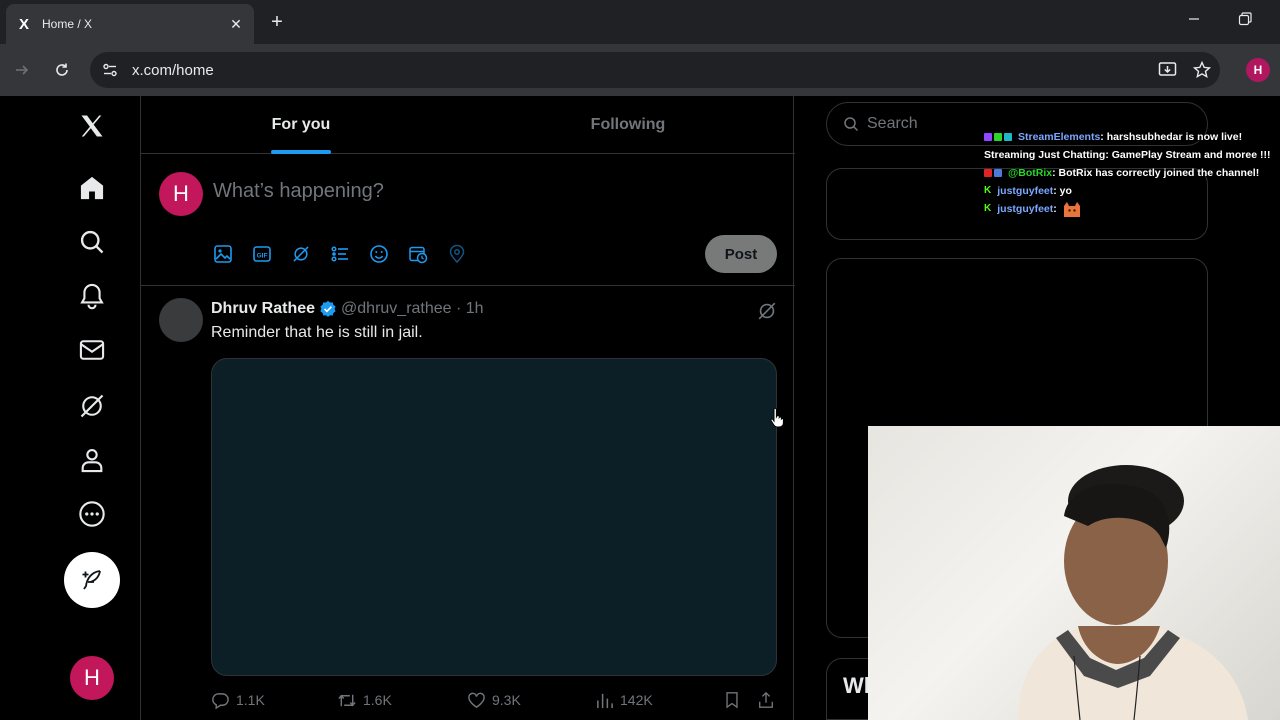 Image resolution: width=1280 pixels, height=720 pixels. Describe the element at coordinates (262, 255) in the screenshot. I see `svg-text: GIF` at that location.